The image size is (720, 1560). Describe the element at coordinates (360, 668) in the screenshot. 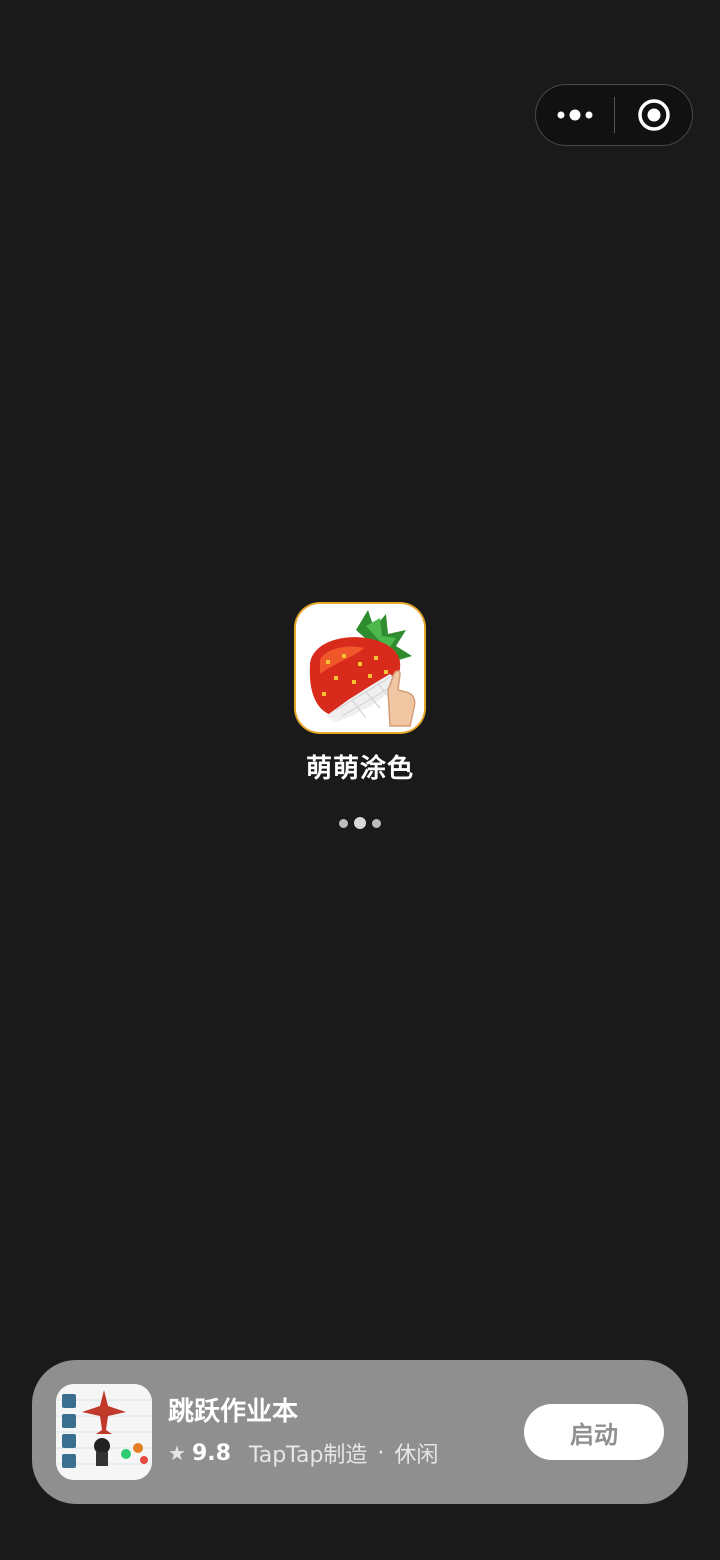

I see `strawberry-pixel-icon` at that location.